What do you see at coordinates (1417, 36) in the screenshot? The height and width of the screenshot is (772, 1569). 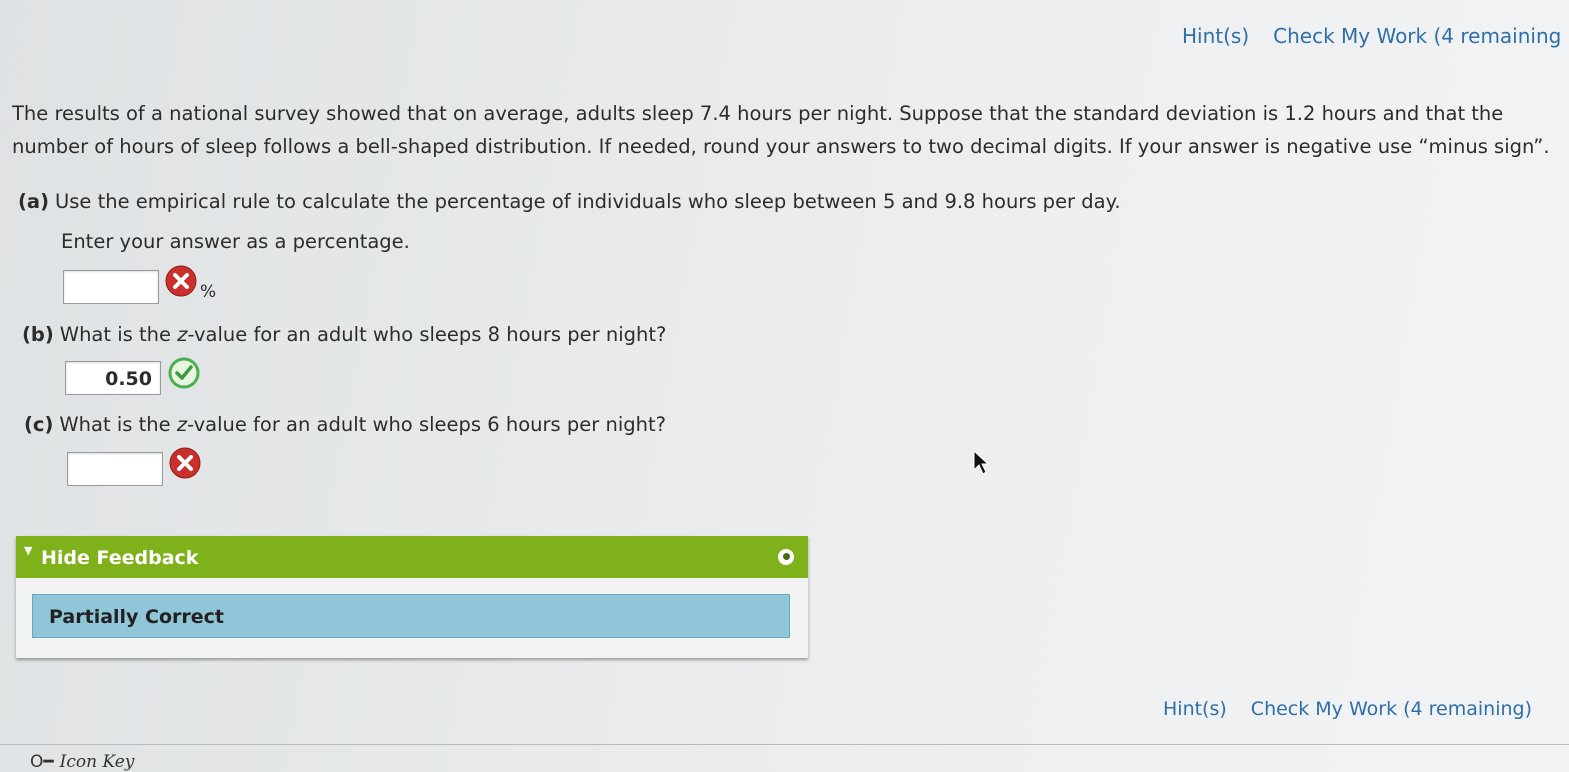 I see `check-my-work-link: Check My Work (4 remaining` at bounding box center [1417, 36].